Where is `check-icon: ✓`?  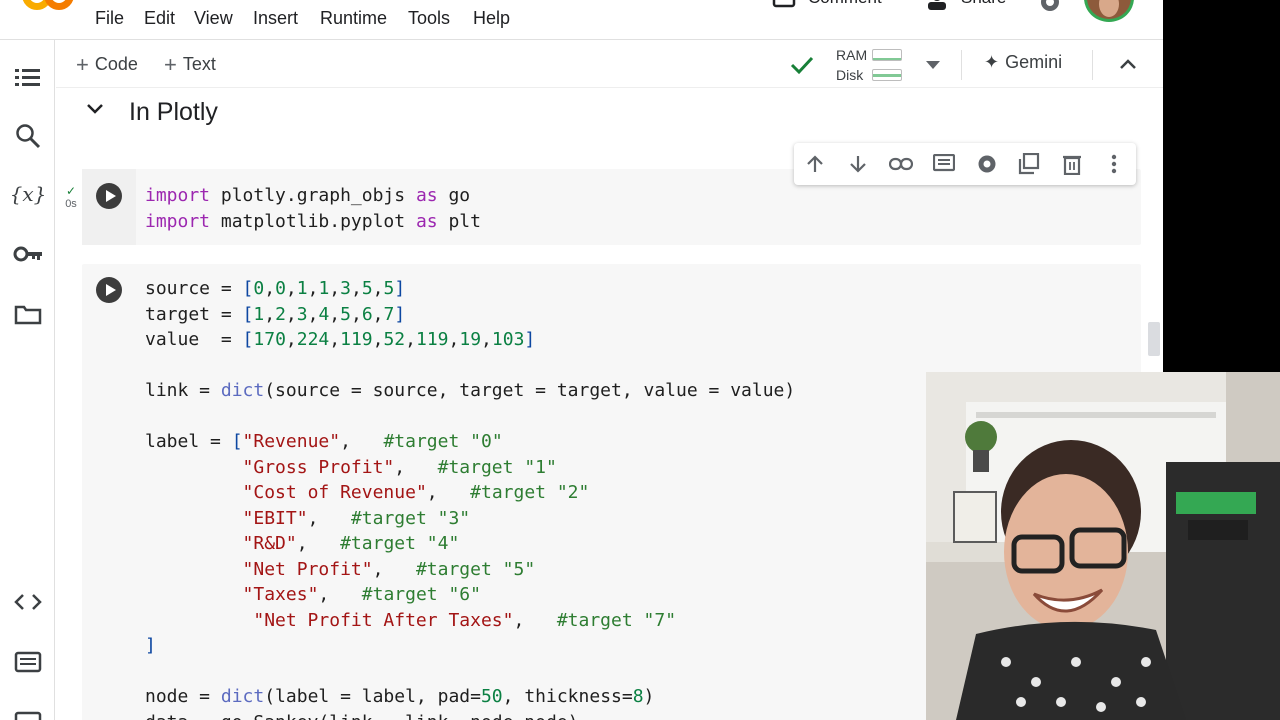 check-icon: ✓ is located at coordinates (71, 191).